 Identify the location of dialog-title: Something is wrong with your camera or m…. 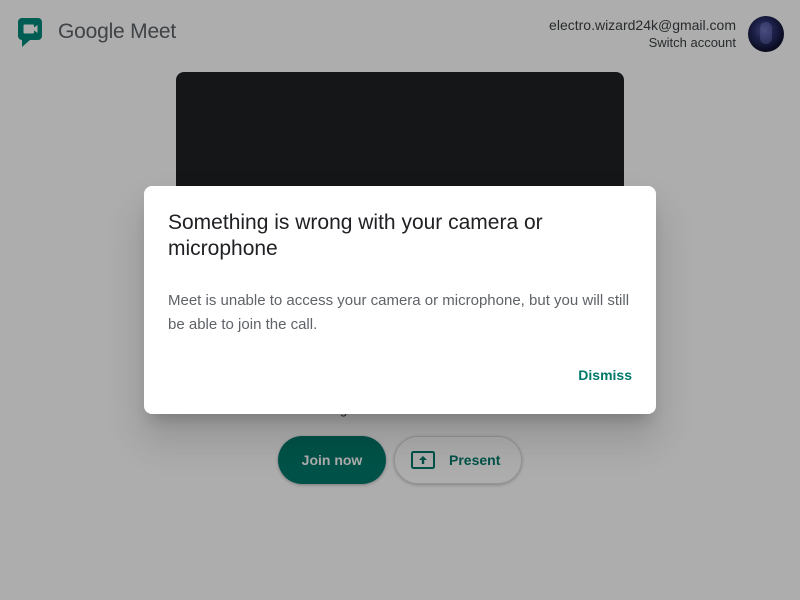
(355, 235).